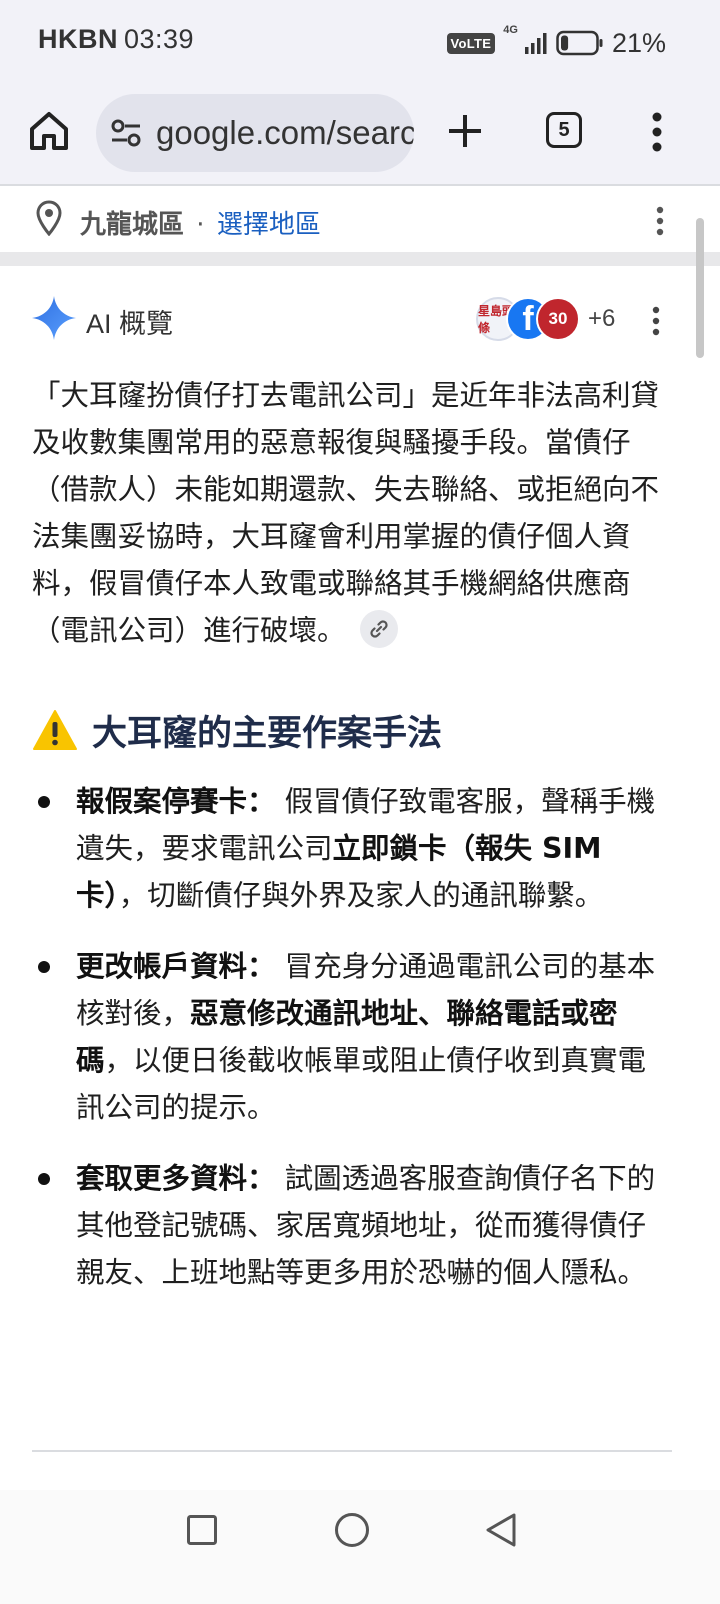  I want to click on address-bar: google.com/search, so click(255, 133).